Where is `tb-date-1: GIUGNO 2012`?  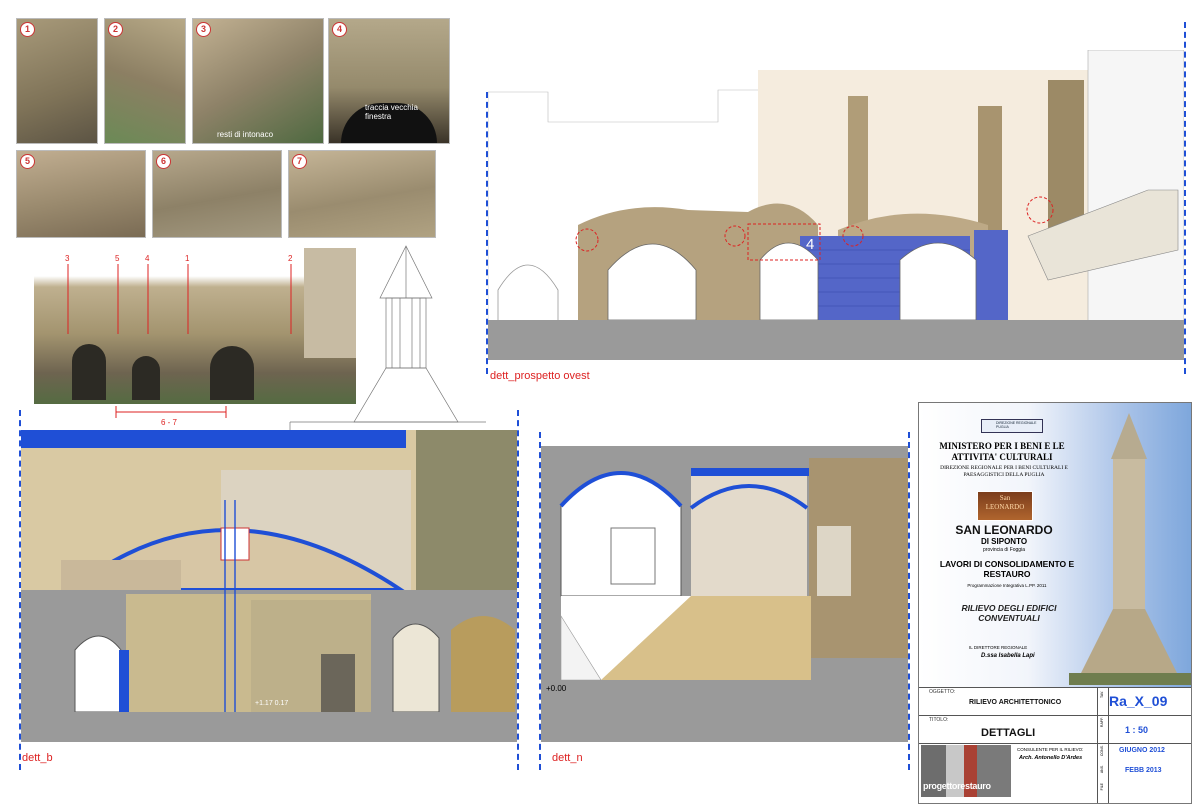
tb-date-1: GIUGNO 2012 is located at coordinates (1142, 750).